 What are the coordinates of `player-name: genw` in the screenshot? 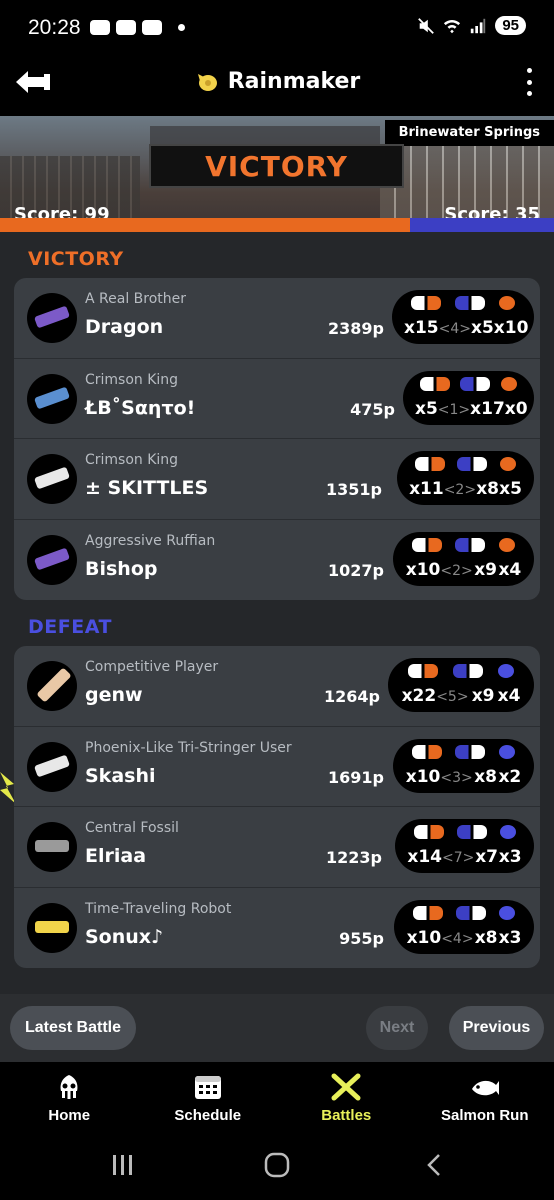 It's located at (114, 695).